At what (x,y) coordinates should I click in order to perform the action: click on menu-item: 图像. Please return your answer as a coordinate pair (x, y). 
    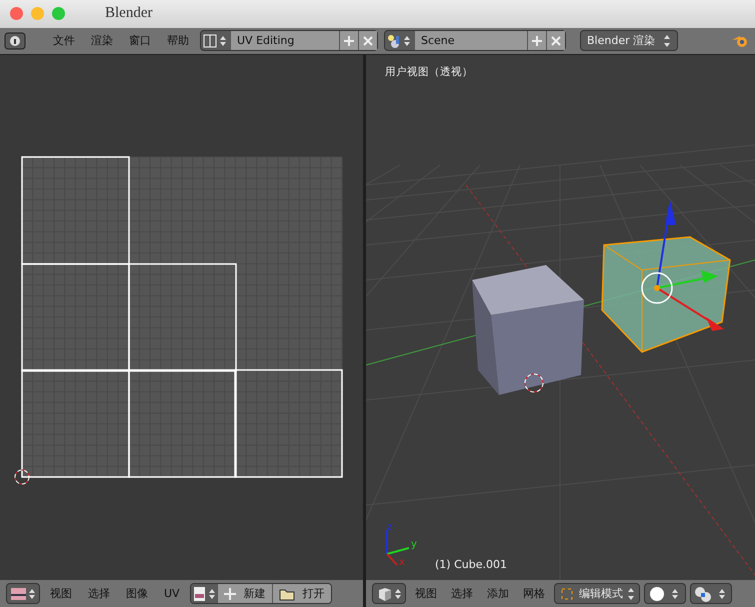
    Looking at the image, I should click on (137, 594).